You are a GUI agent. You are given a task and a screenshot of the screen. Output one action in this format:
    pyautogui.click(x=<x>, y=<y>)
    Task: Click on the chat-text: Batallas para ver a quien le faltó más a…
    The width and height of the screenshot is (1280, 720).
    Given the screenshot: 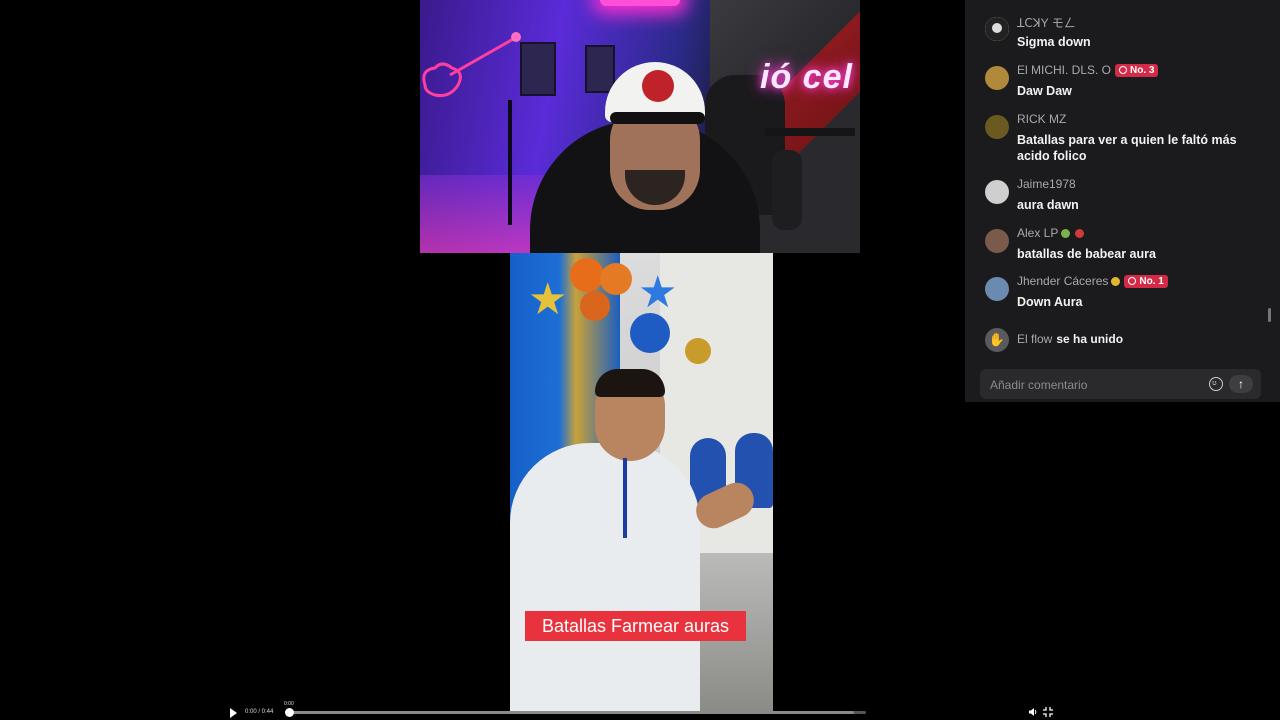 What is the action you would take?
    pyautogui.click(x=1127, y=148)
    